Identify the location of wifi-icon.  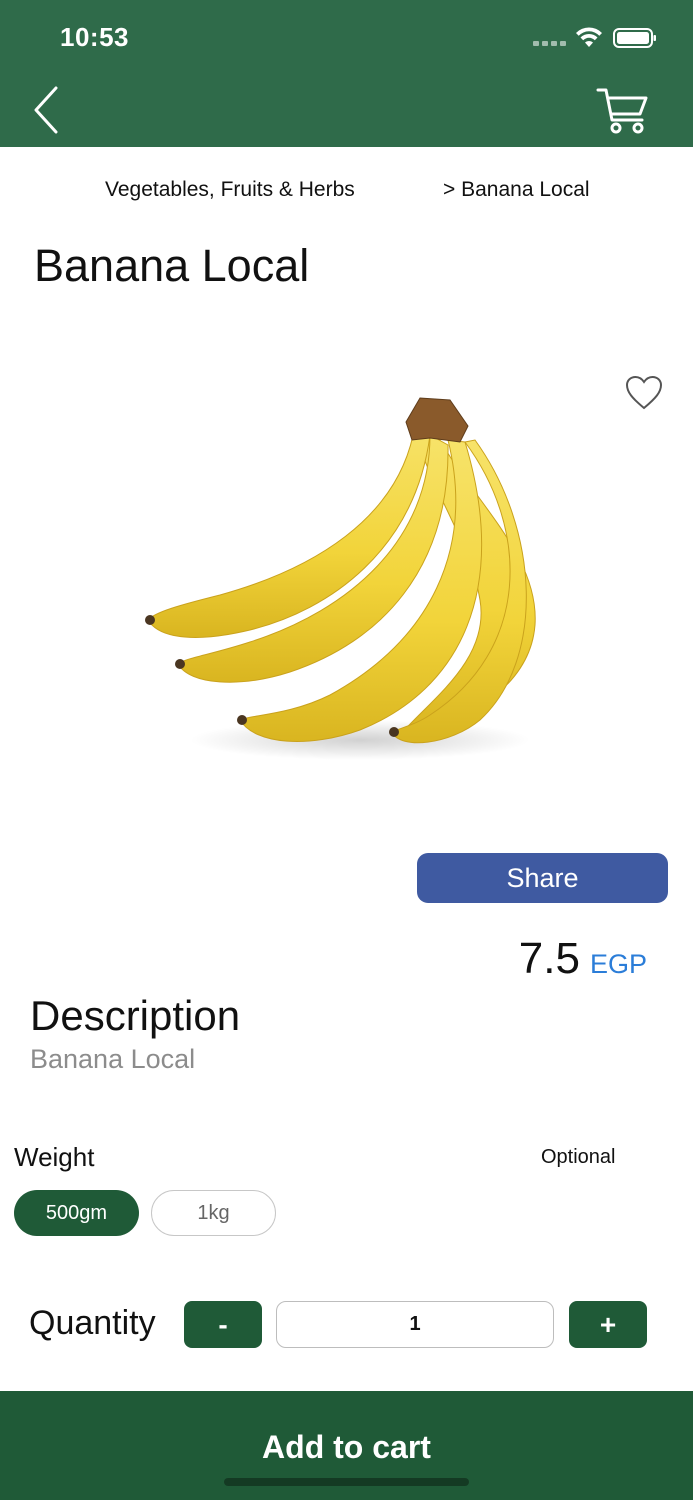
(589, 37).